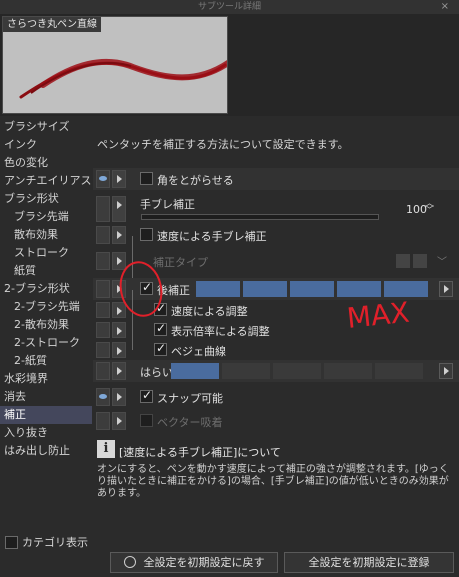 The width and height of the screenshot is (459, 577). What do you see at coordinates (46, 253) in the screenshot?
I see `sidebar-item-stroke: ストローク` at bounding box center [46, 253].